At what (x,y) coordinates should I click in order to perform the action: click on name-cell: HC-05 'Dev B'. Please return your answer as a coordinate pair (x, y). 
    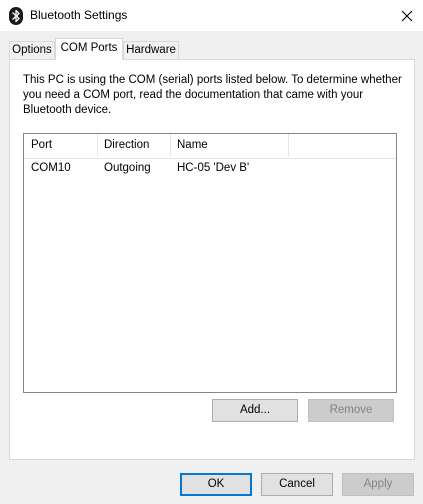
    Looking at the image, I should click on (213, 168).